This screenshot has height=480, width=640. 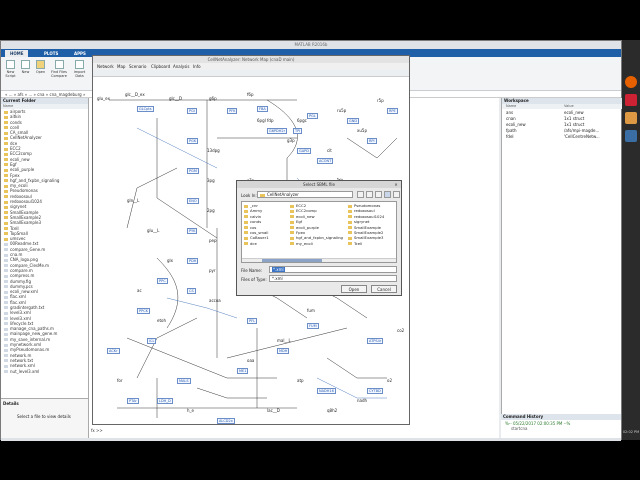 What do you see at coordinates (190, 410) in the screenshot?
I see `metabolite-node: h_e` at bounding box center [190, 410].